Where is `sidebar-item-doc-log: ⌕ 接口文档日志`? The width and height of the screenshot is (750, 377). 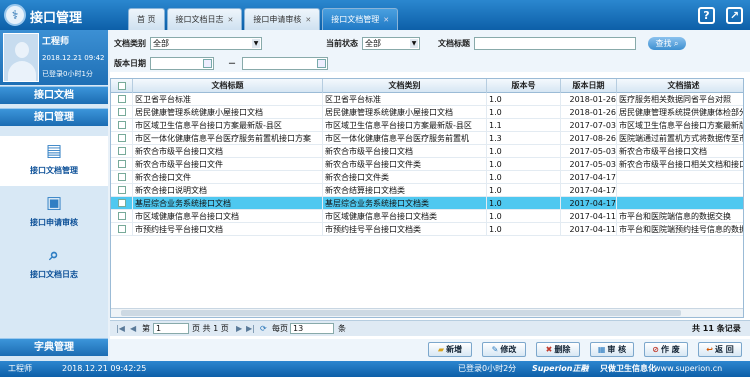 sidebar-item-doc-log: ⌕ 接口文档日志 is located at coordinates (54, 265).